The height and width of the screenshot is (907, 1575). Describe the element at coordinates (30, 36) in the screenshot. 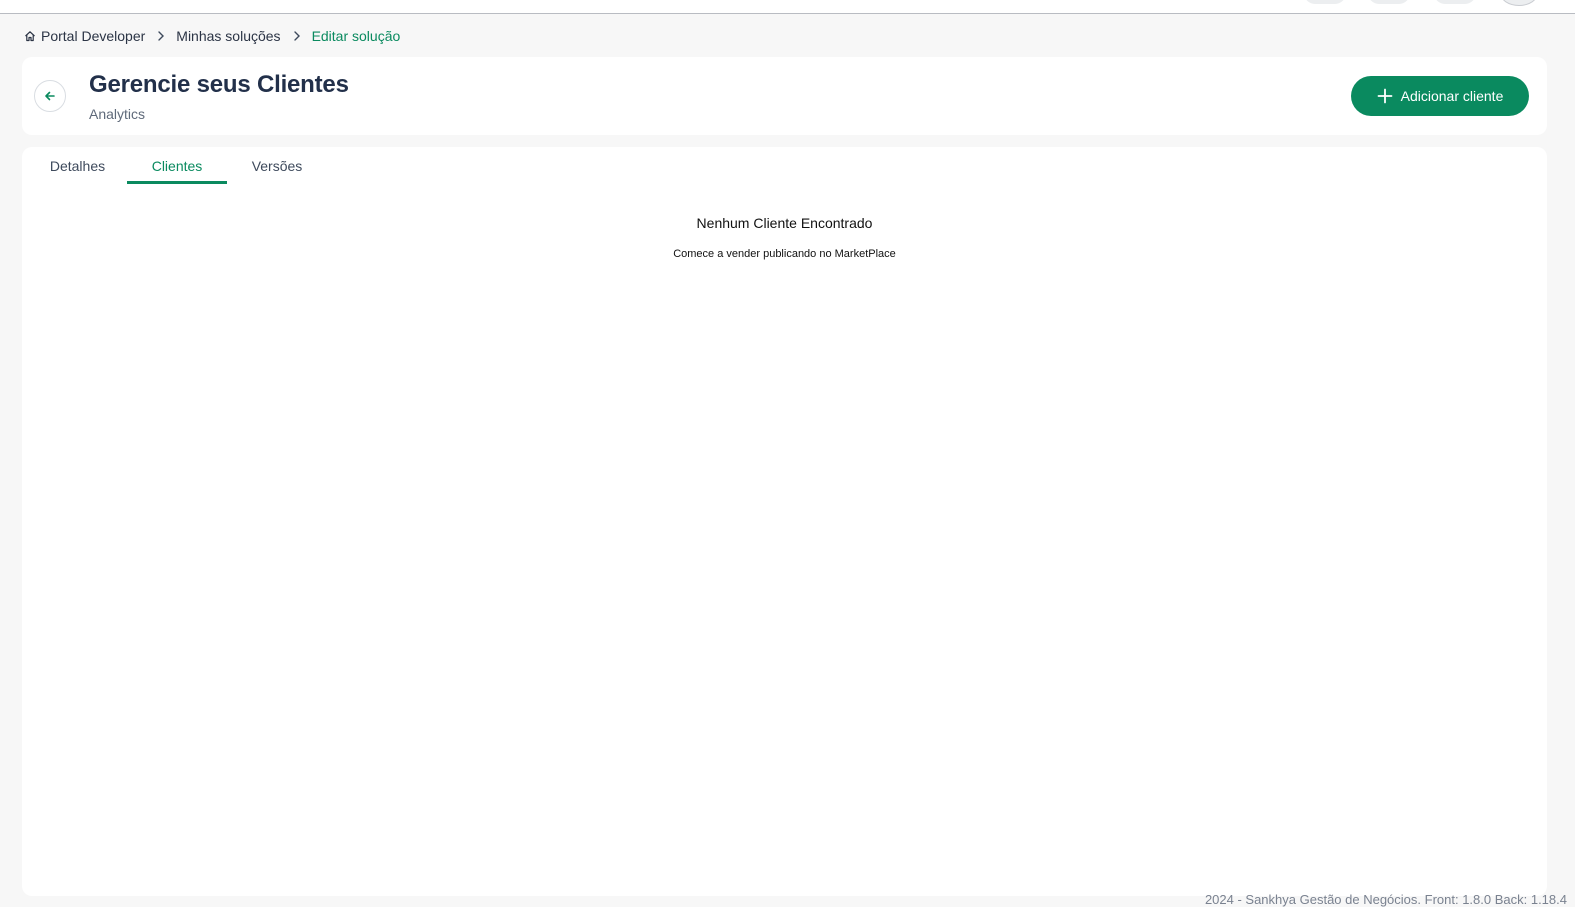

I see `home-icon` at that location.